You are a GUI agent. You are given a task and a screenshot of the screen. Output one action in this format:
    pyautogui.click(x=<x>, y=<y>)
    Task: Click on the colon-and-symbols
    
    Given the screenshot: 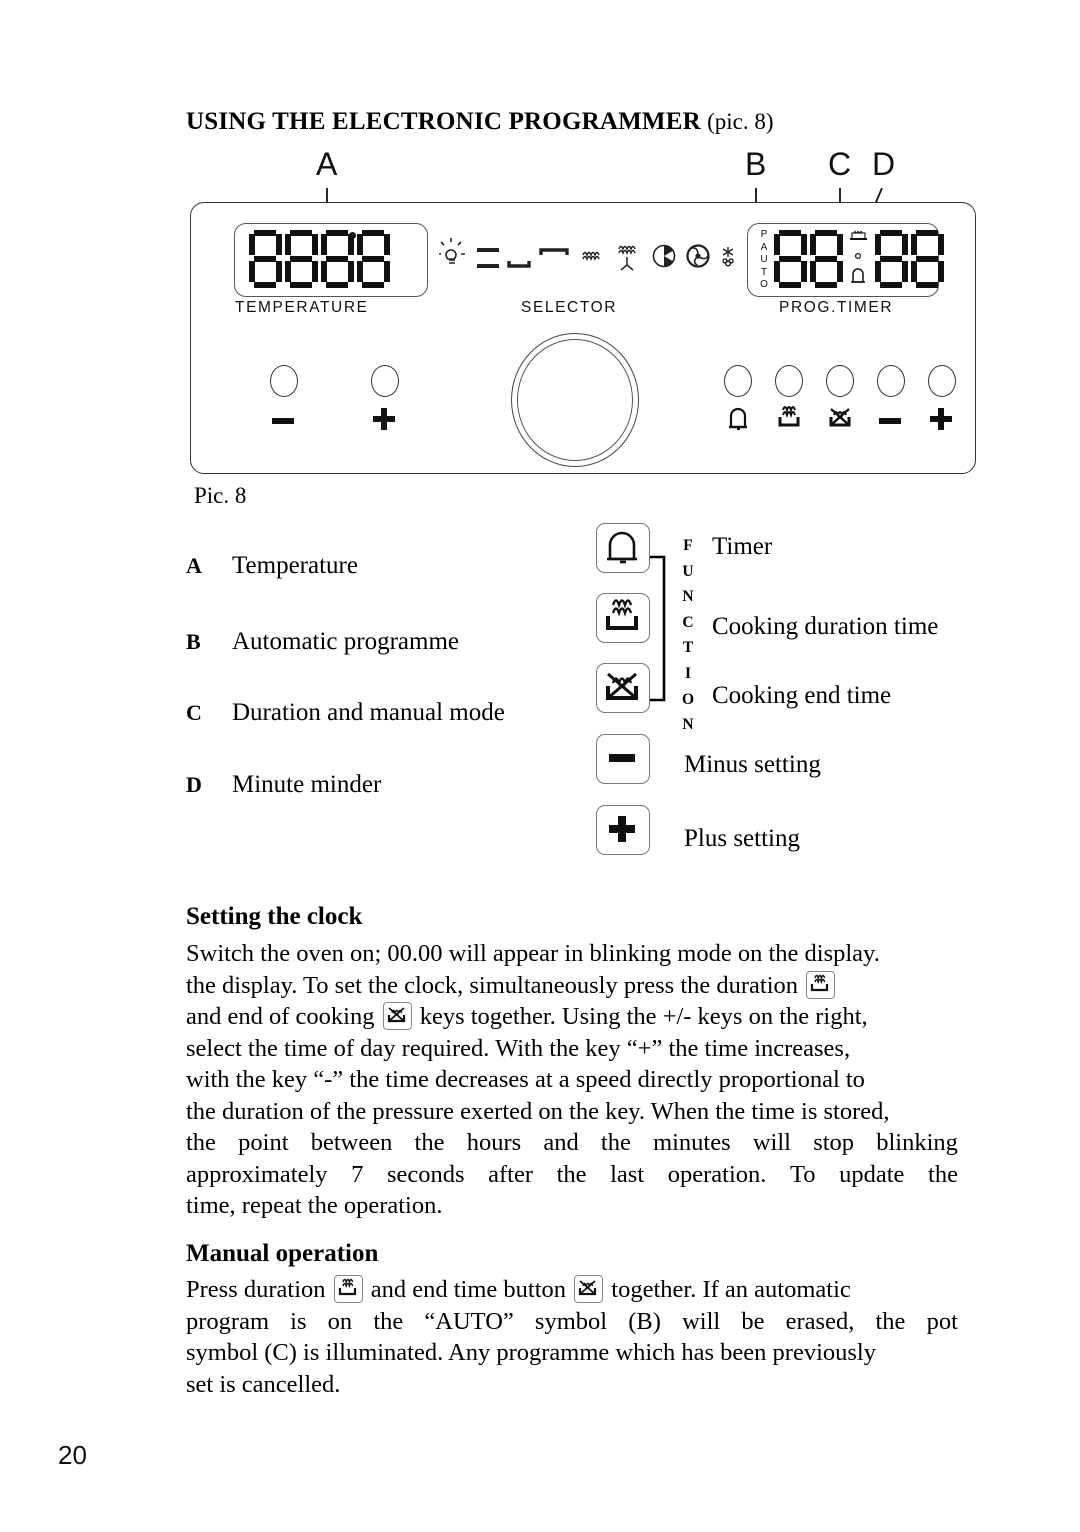 What is the action you would take?
    pyautogui.click(x=859, y=259)
    